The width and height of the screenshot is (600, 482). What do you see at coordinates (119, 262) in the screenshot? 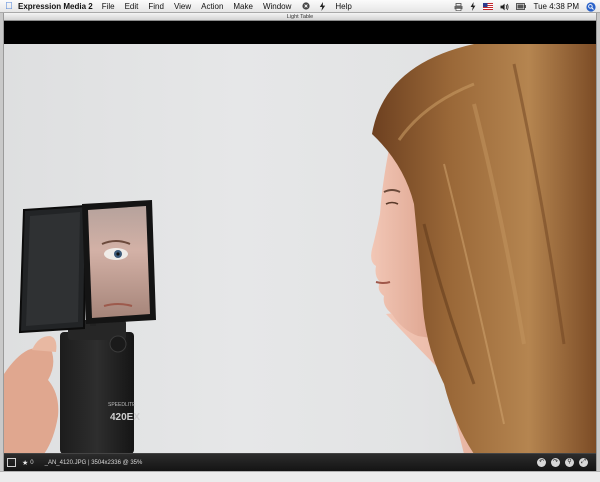
I see `mirror-reflection` at bounding box center [119, 262].